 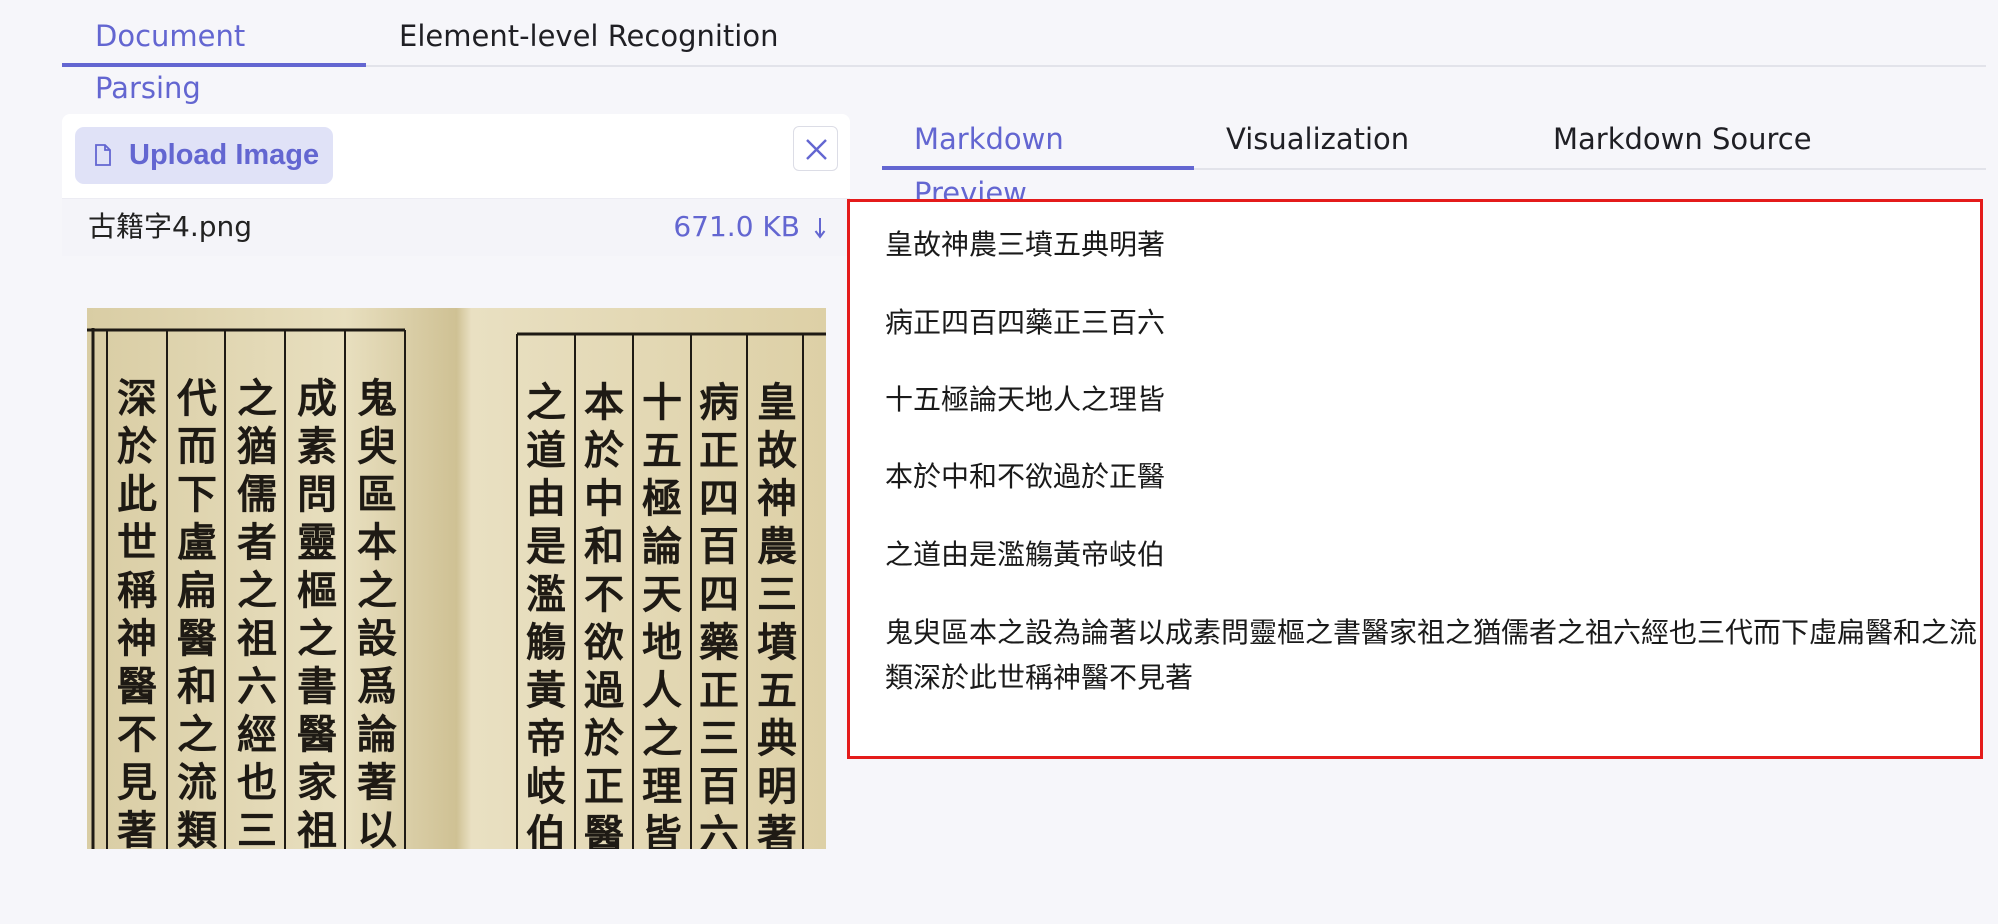 I want to click on book-glyph: 而, so click(x=197, y=446).